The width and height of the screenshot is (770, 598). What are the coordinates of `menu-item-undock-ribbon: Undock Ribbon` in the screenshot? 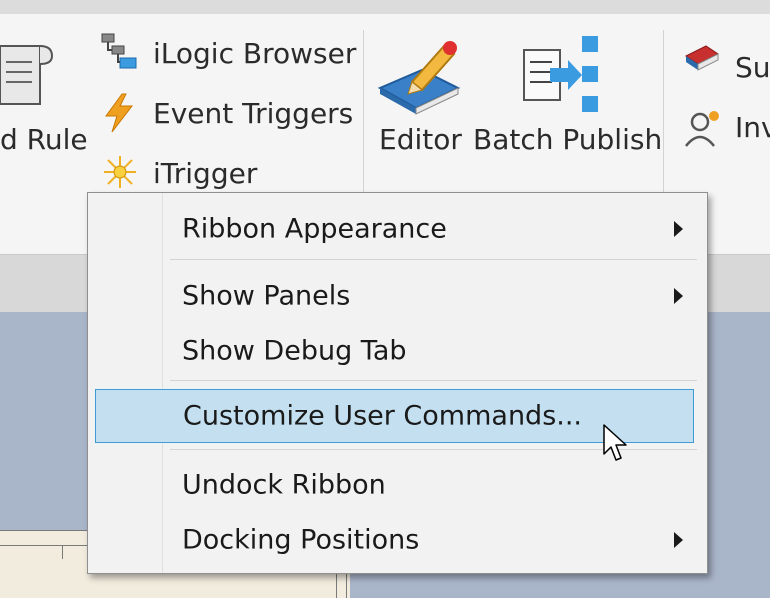 It's located at (397, 485).